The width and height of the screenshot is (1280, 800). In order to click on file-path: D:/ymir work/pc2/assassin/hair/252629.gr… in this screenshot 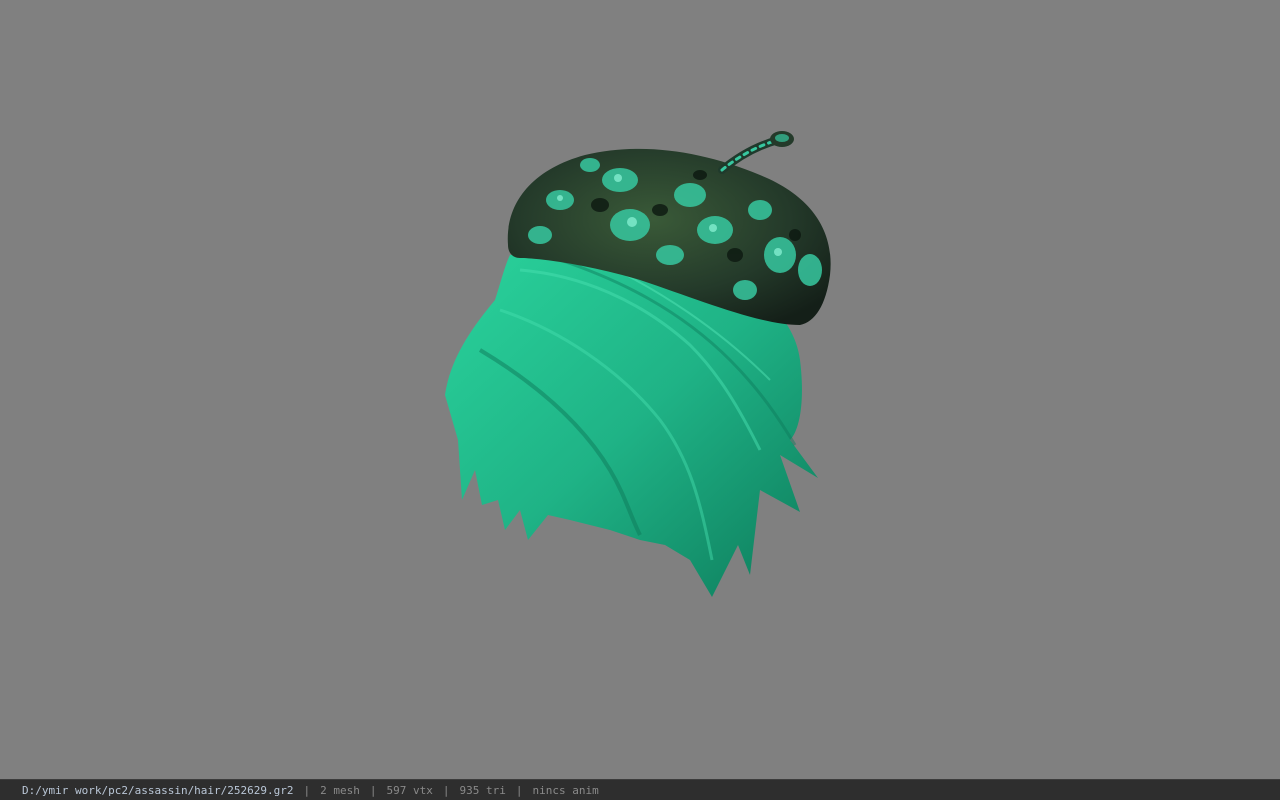, I will do `click(158, 790)`.